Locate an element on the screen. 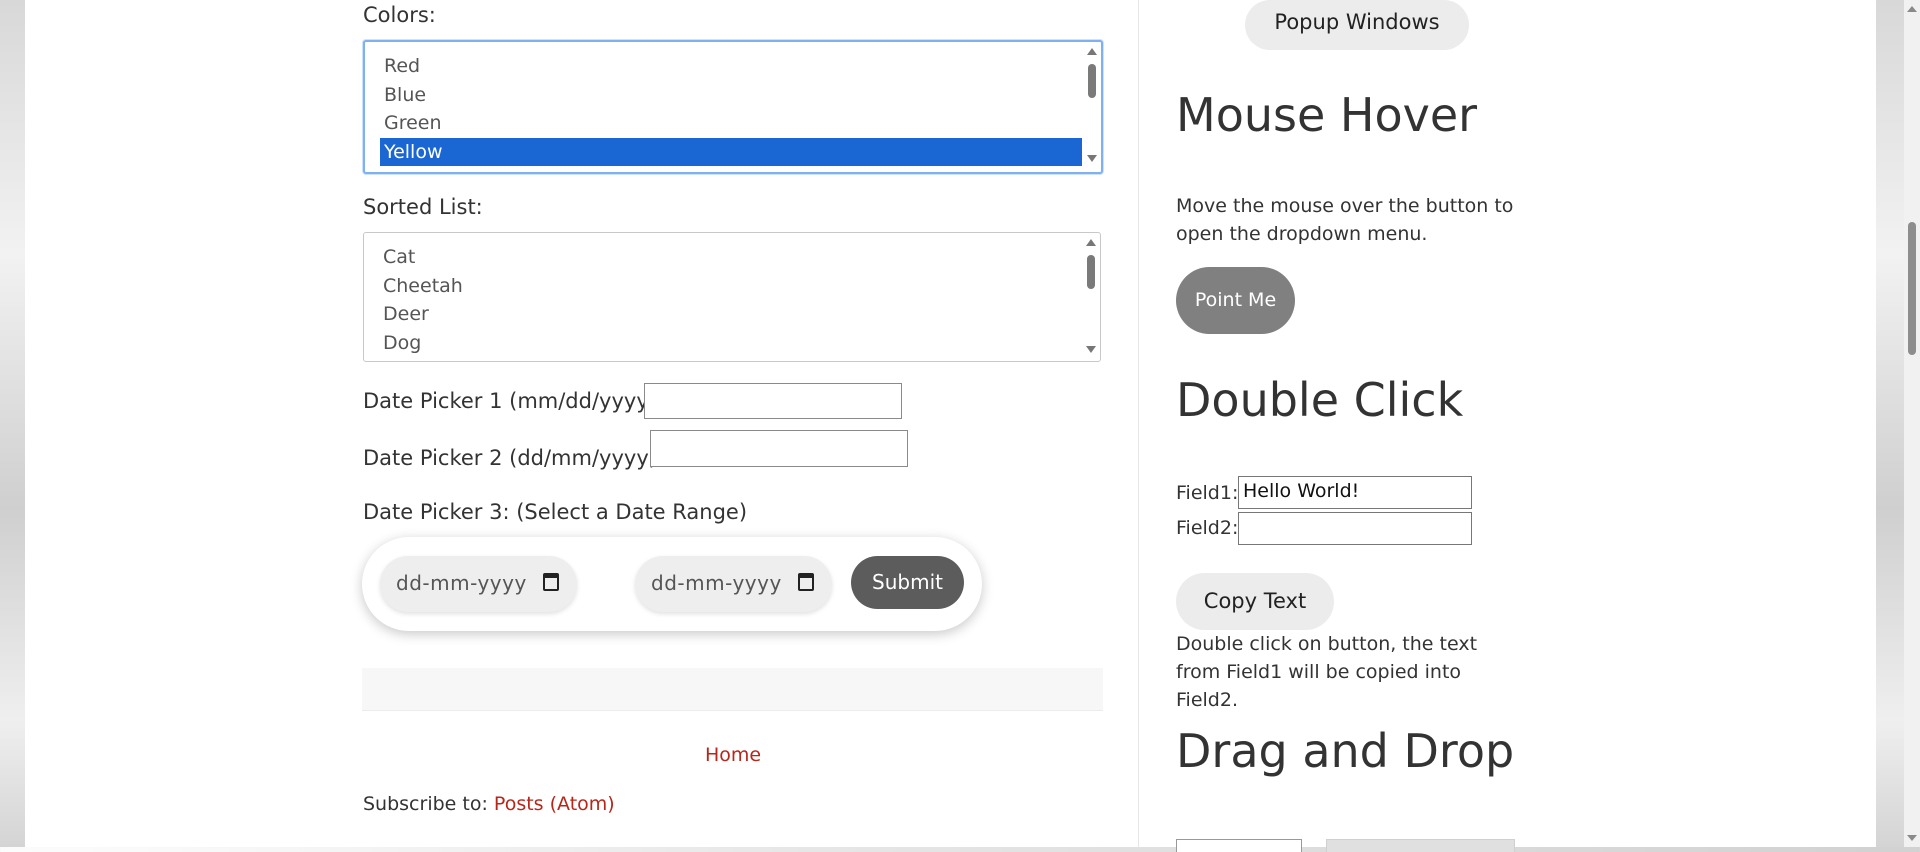 This screenshot has width=1920, height=852. popup-windows-button: Popup Windows is located at coordinates (1357, 25).